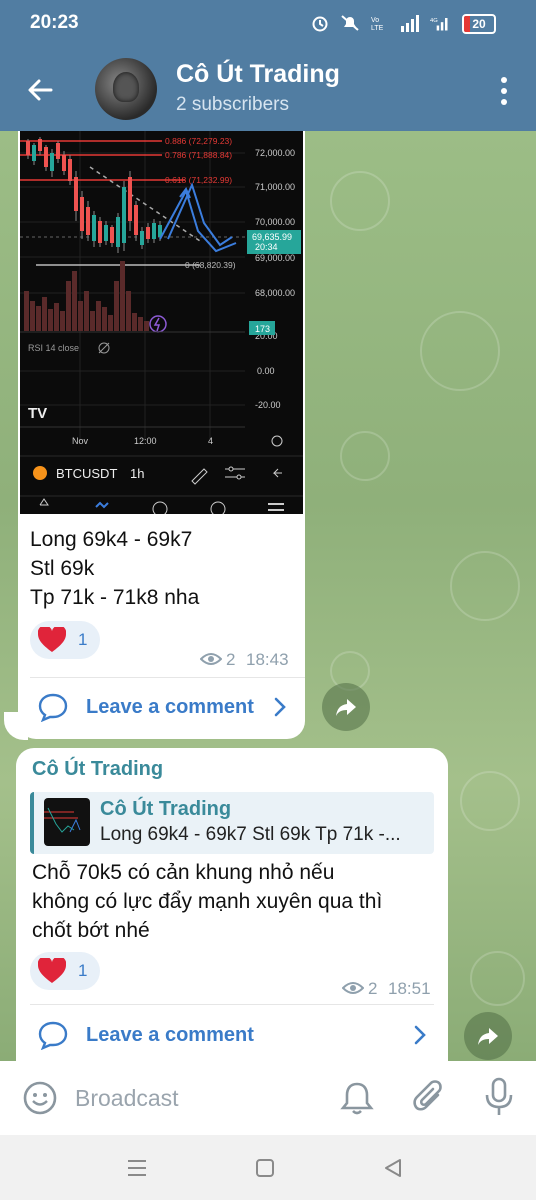 This screenshot has width=536, height=1200. I want to click on message-line: Long 69k4 - 69k7, so click(111, 539).